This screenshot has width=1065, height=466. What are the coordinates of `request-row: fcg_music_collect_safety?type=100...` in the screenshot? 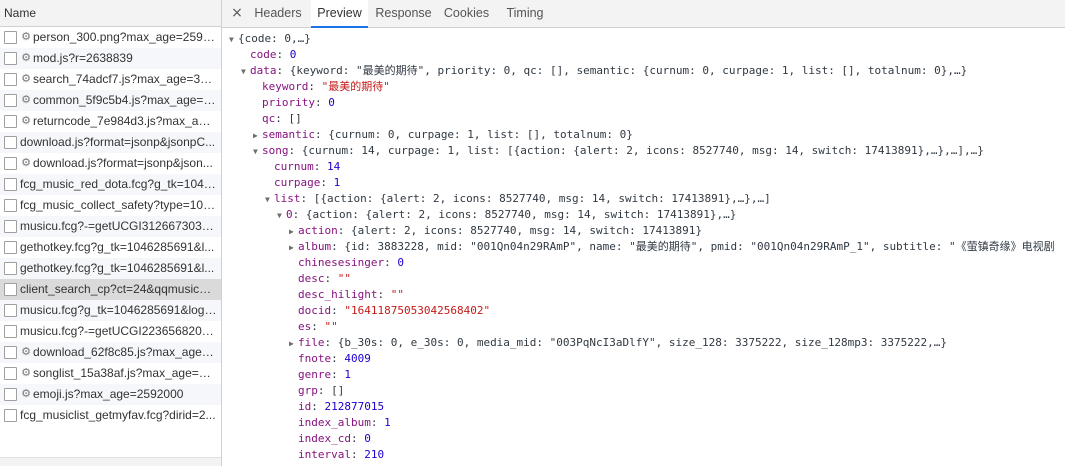 It's located at (110, 205).